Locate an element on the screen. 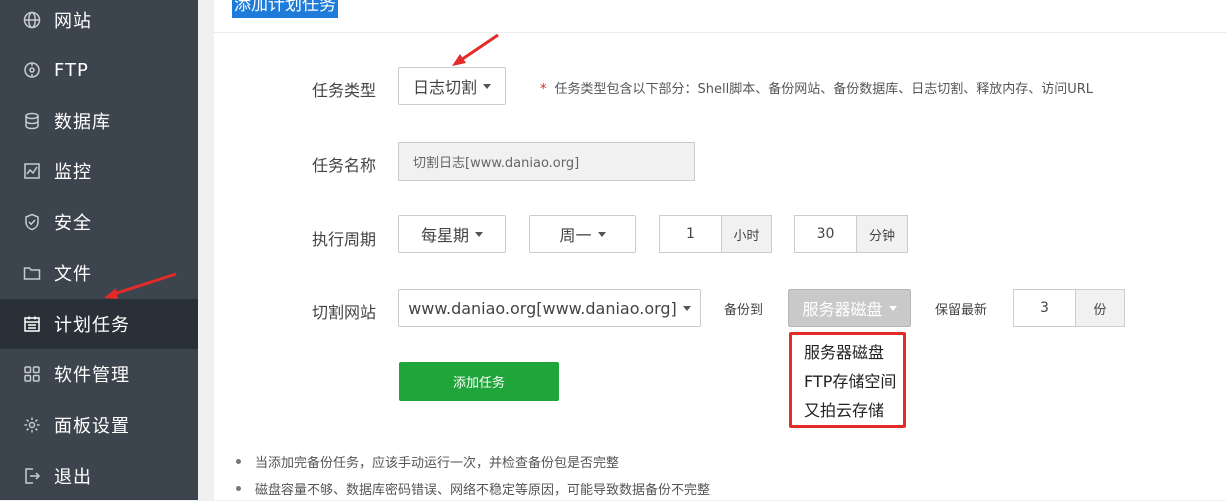 Image resolution: width=1226 pixels, height=501 pixels. note-text: 磁盘容量不够、数据库密码错误、网络不稳定等原因，可能导致数据备份不完整 is located at coordinates (483, 490).